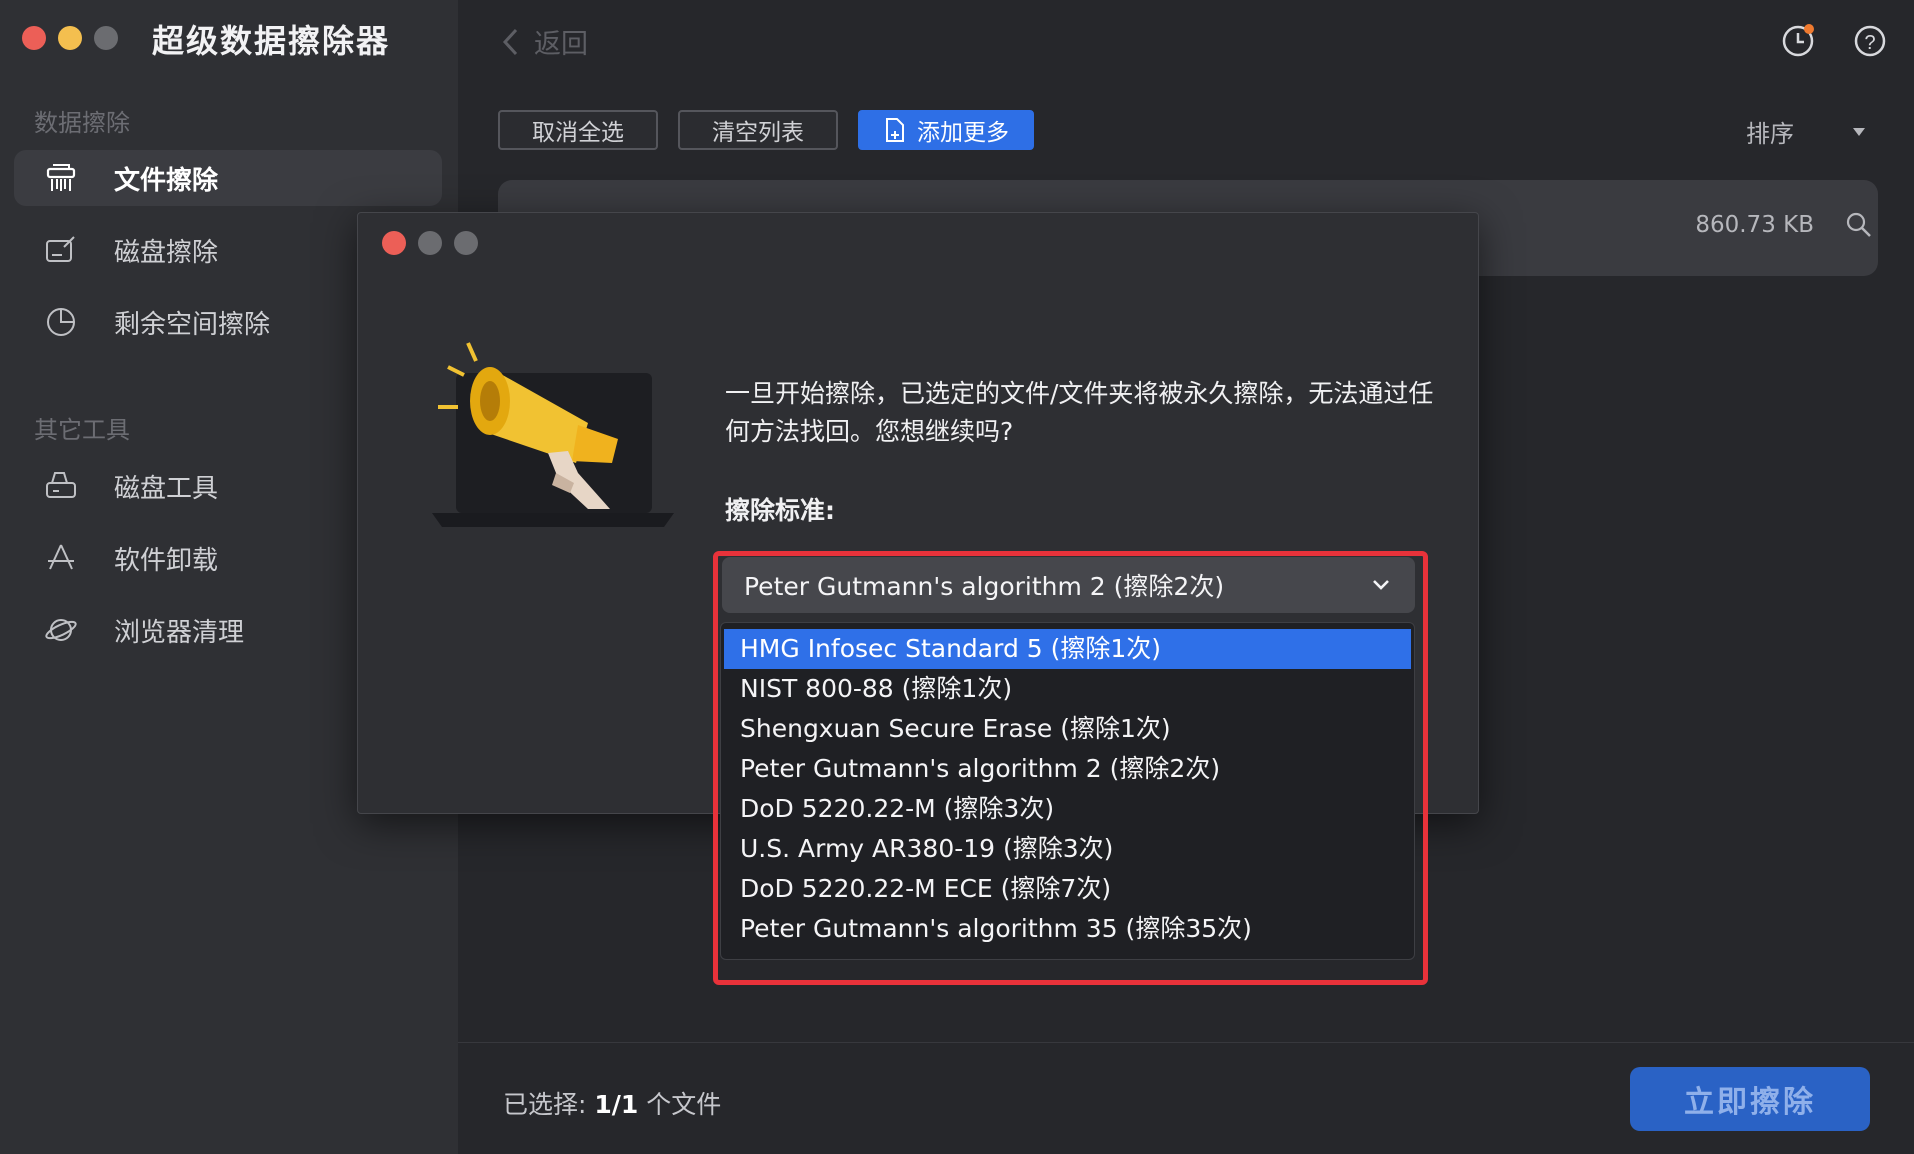  Describe the element at coordinates (1067, 809) in the screenshot. I see `option-dod-5220: DoD 5220.22-M (擦除3次)` at that location.